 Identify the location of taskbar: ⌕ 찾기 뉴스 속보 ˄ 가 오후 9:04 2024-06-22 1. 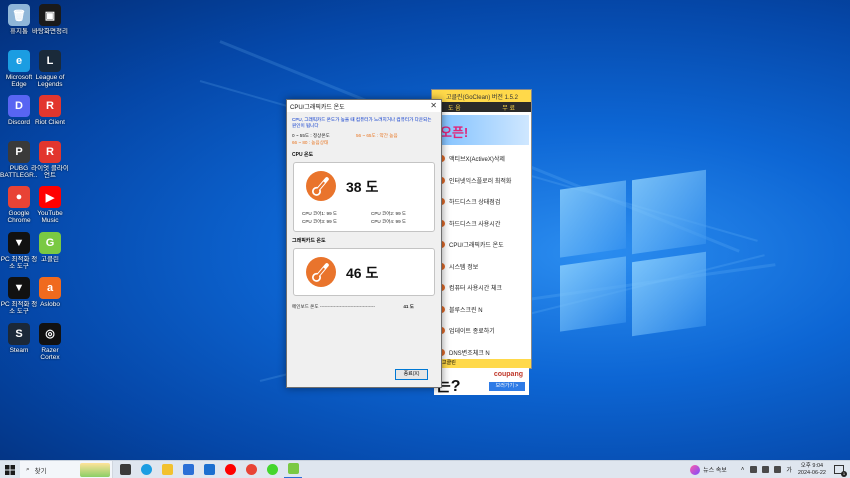
(425, 469).